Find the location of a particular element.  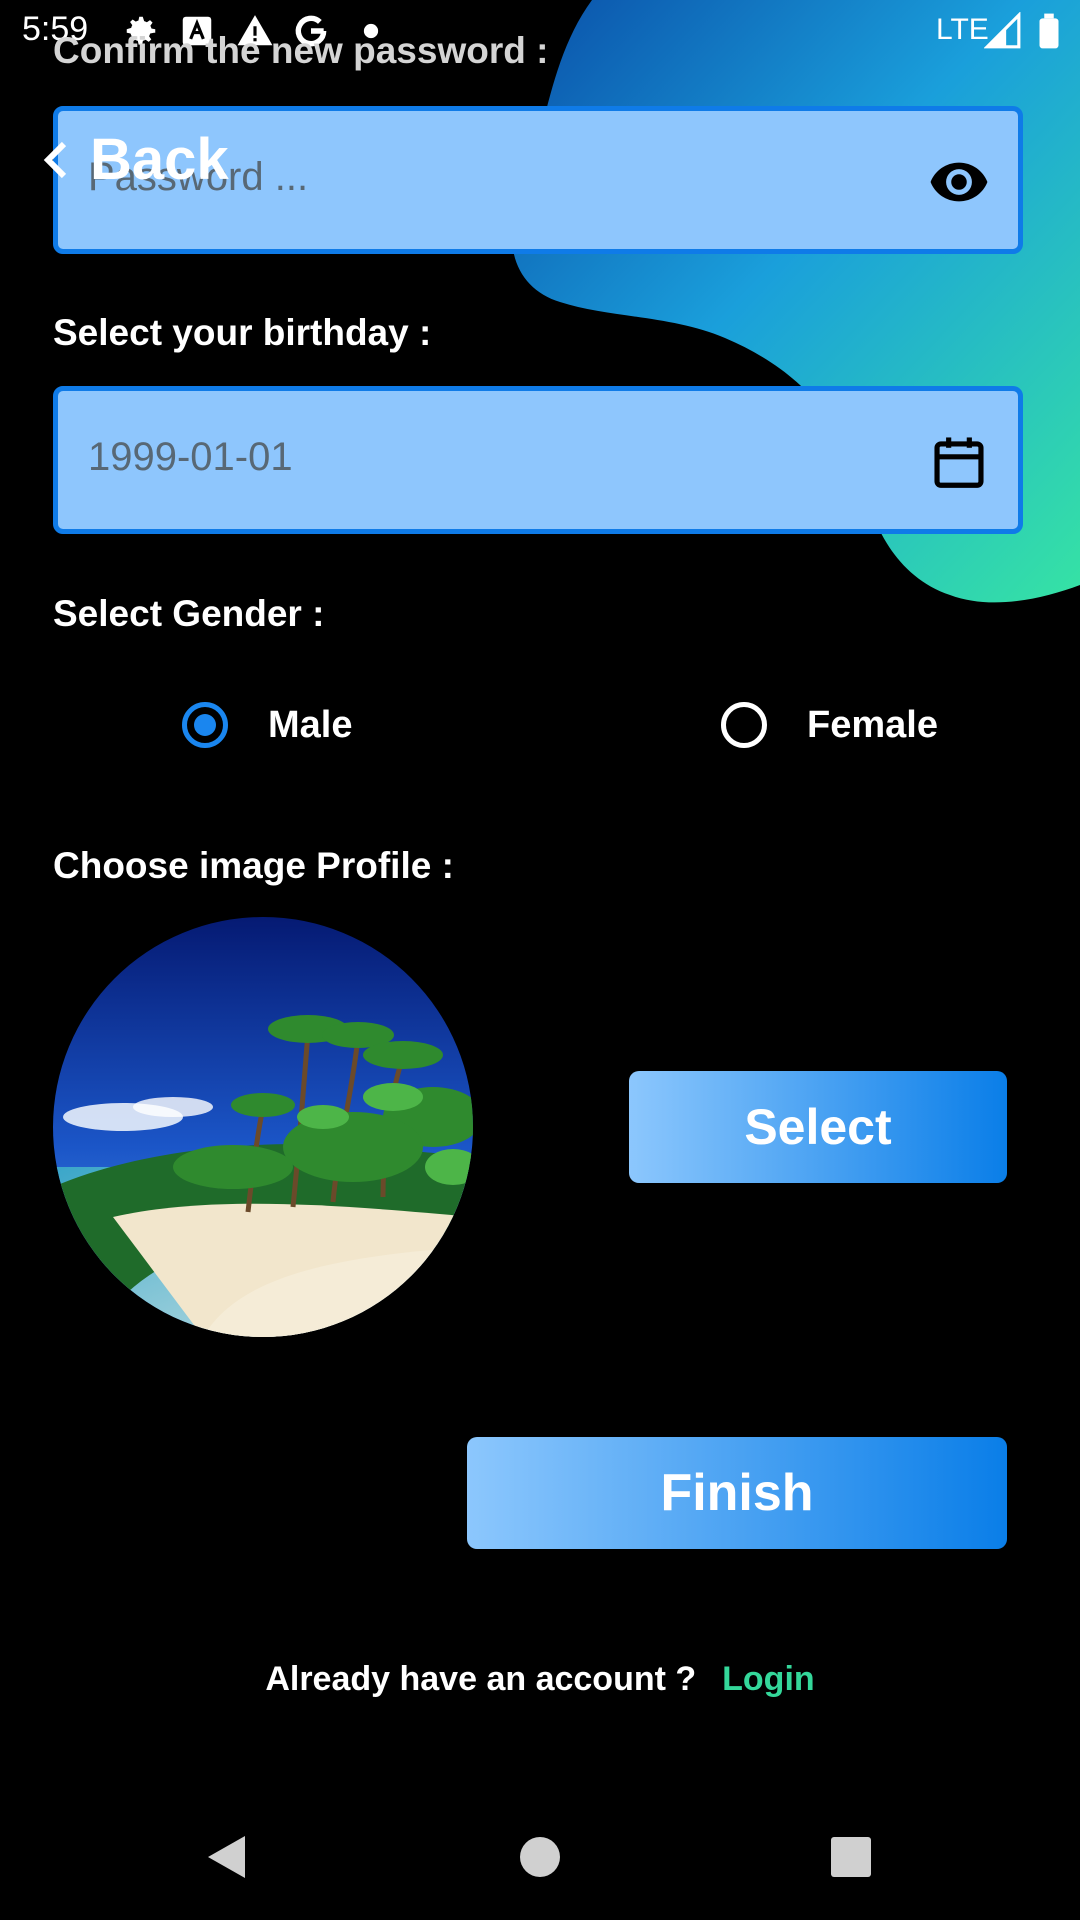

calendar-icon is located at coordinates (959, 462).